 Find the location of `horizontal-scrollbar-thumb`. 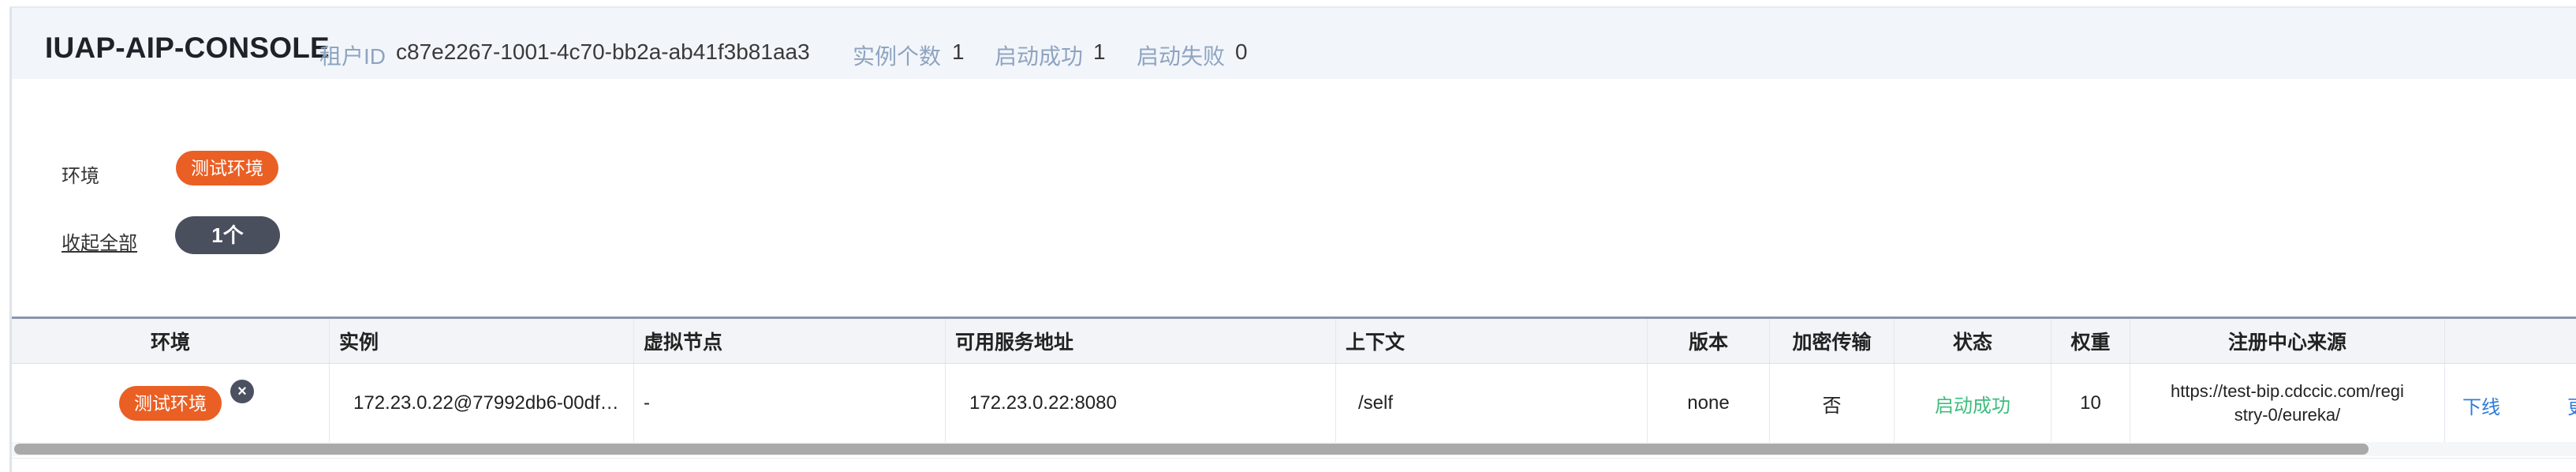

horizontal-scrollbar-thumb is located at coordinates (1191, 449).